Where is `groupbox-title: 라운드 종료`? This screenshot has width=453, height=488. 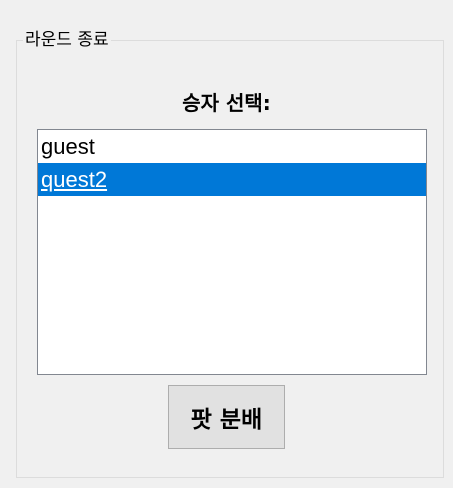 groupbox-title: 라운드 종료 is located at coordinates (67, 40).